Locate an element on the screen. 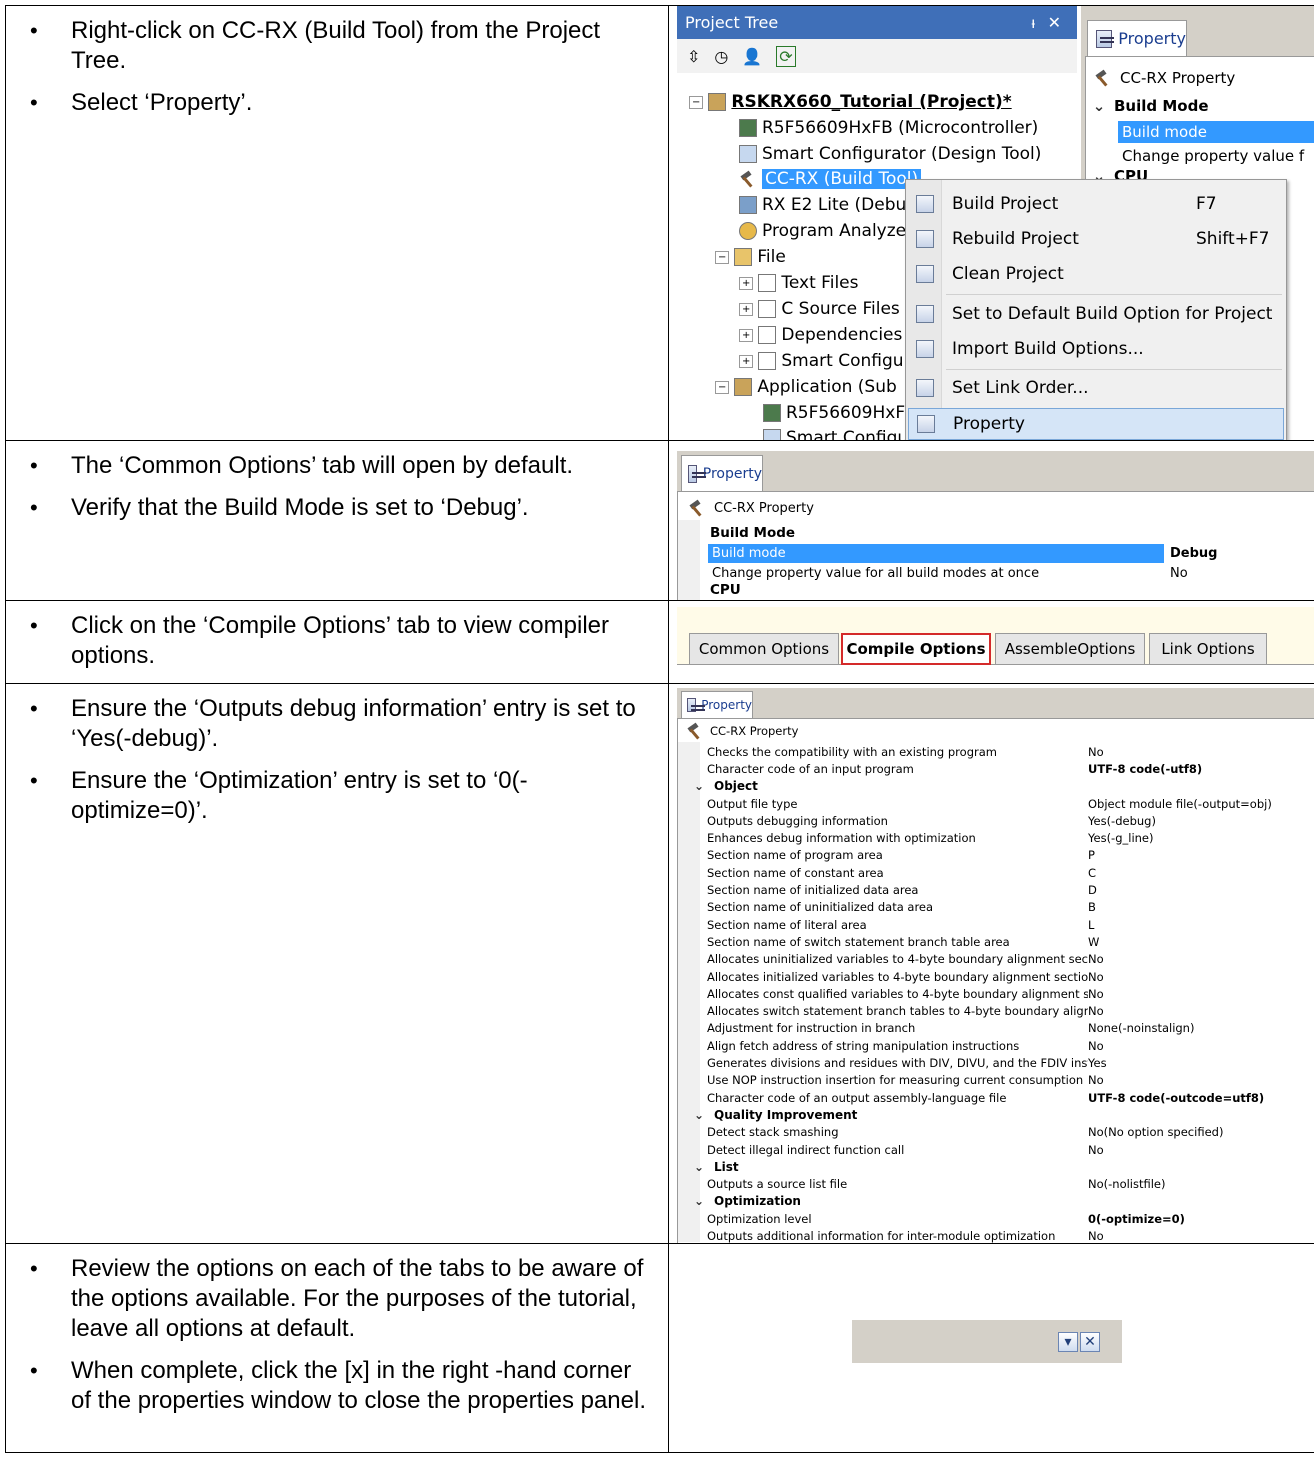  build-mode-row: Build mode Debug is located at coordinates (1011, 553).